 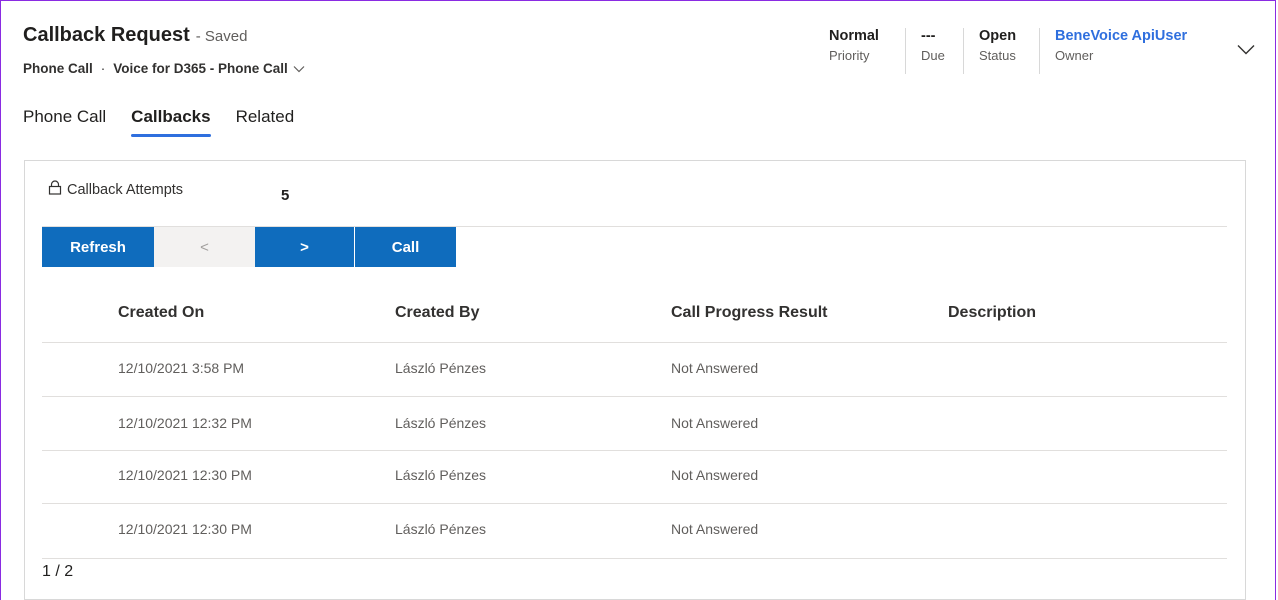 What do you see at coordinates (1074, 55) in the screenshot?
I see `owner-label: Owner` at bounding box center [1074, 55].